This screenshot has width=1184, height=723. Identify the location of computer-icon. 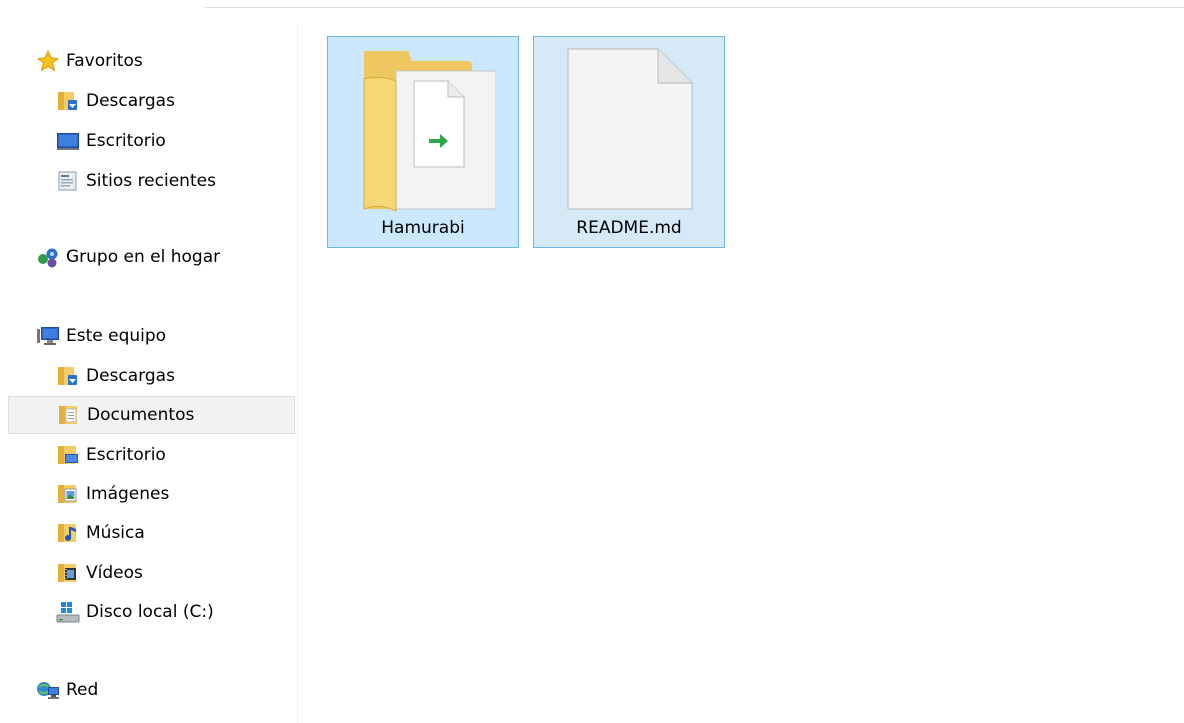
(48, 336).